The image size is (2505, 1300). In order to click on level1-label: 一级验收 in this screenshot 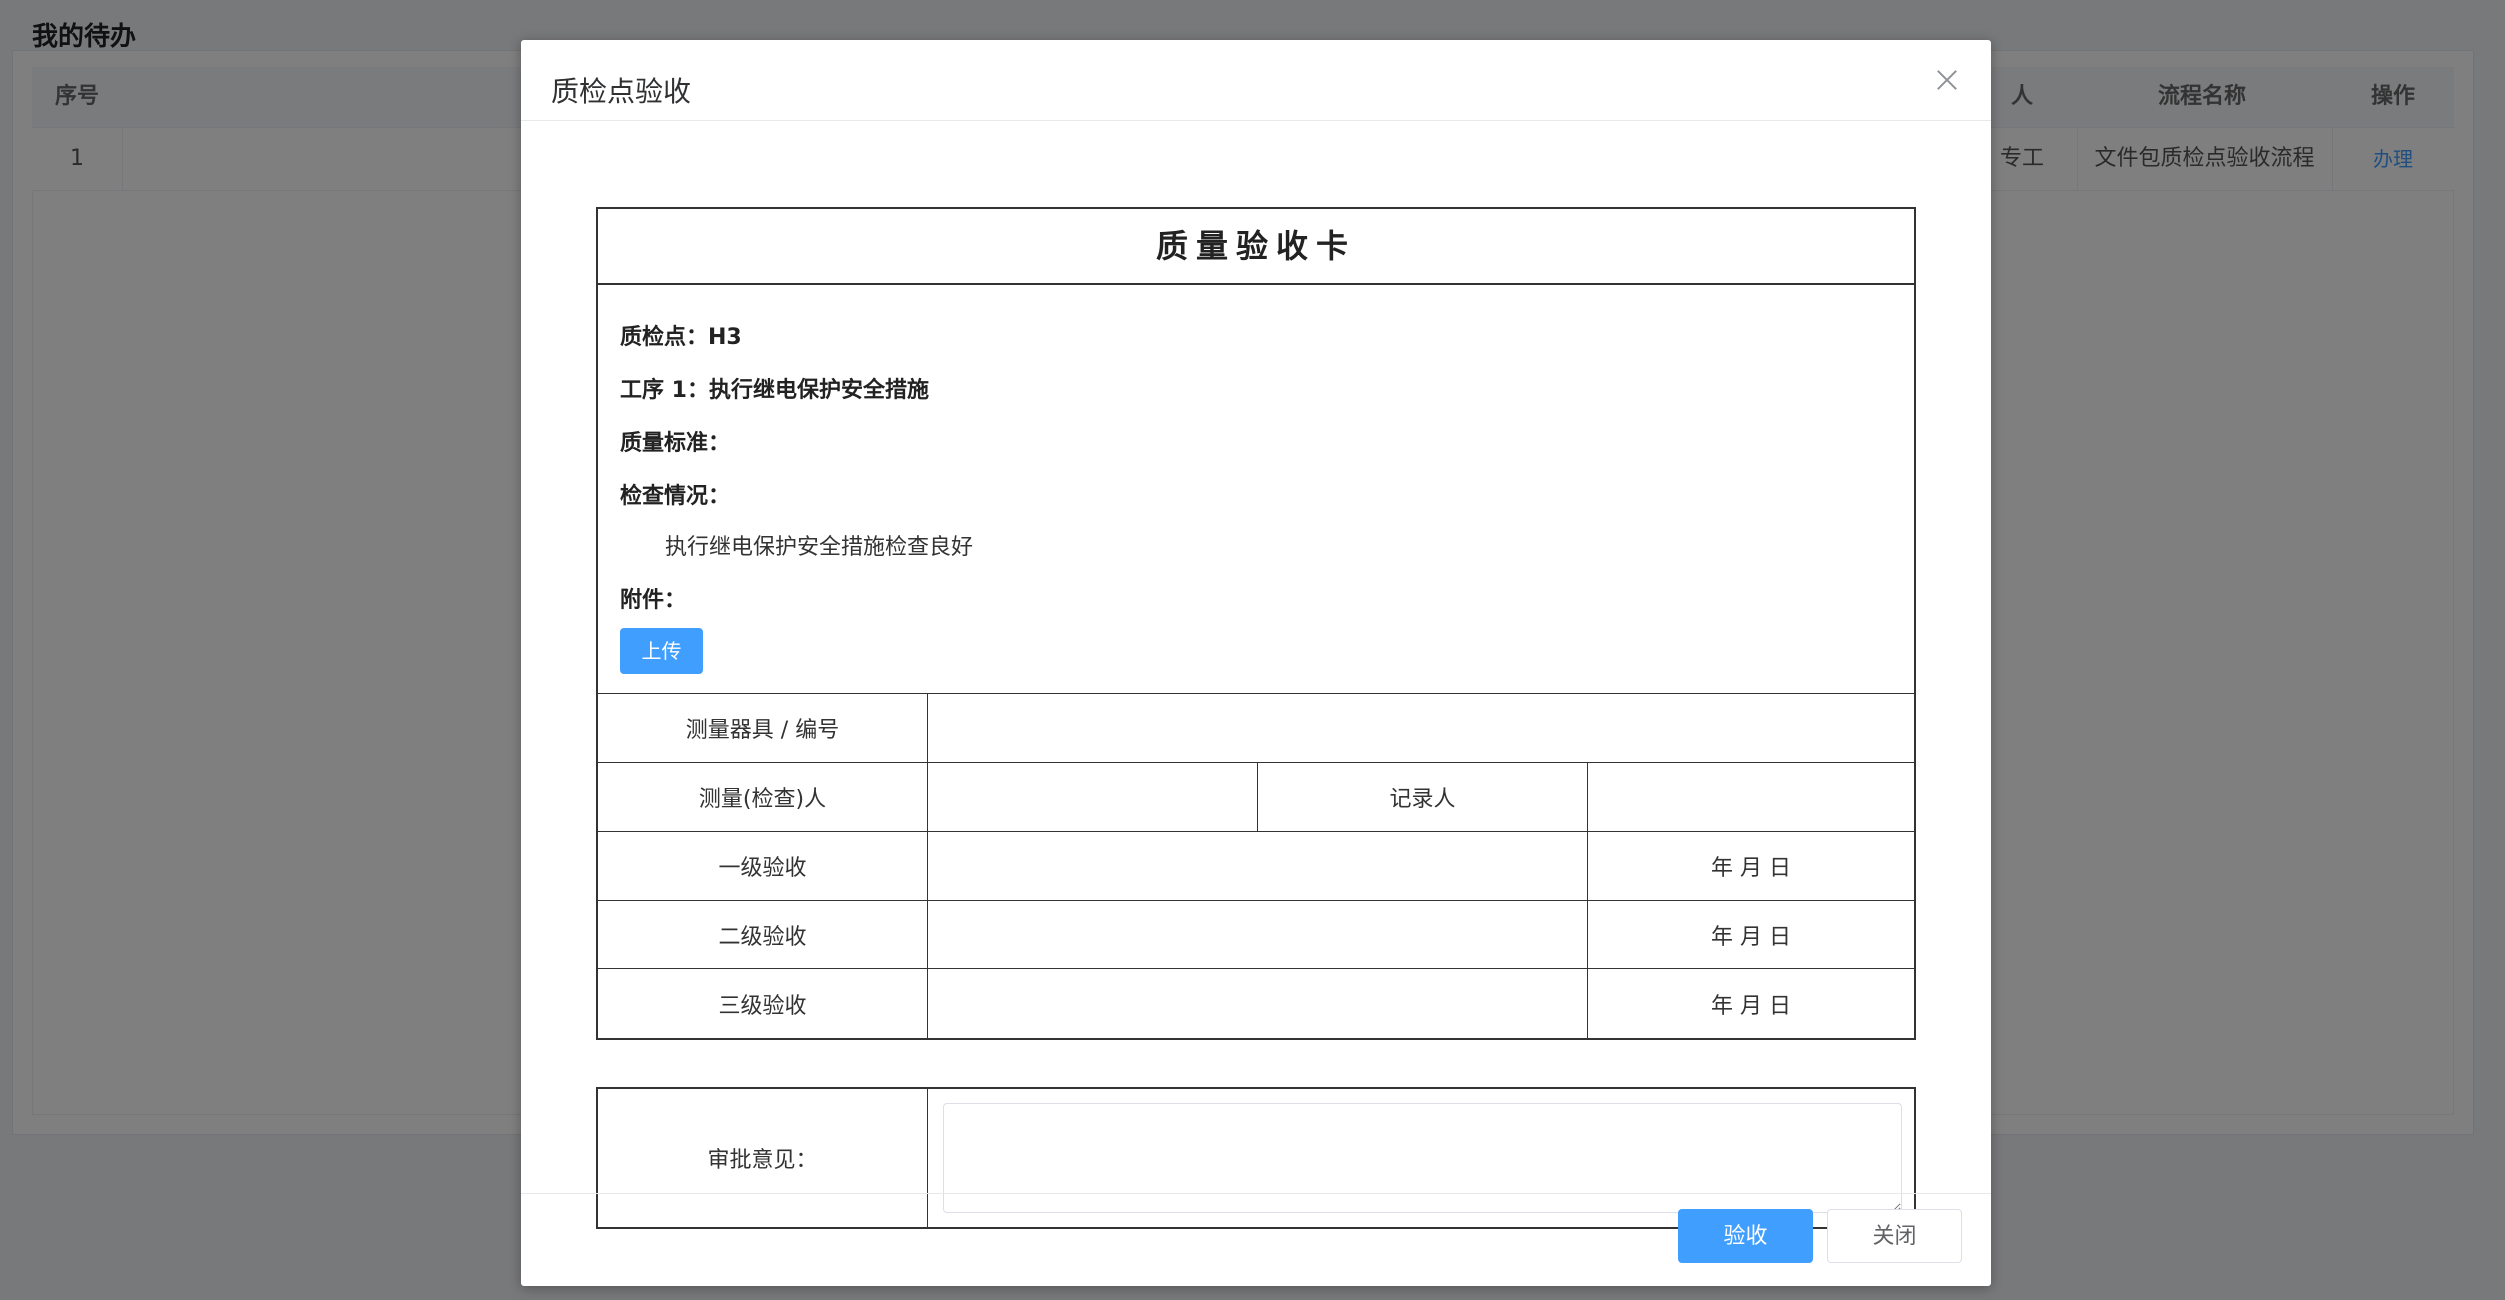, I will do `click(763, 866)`.